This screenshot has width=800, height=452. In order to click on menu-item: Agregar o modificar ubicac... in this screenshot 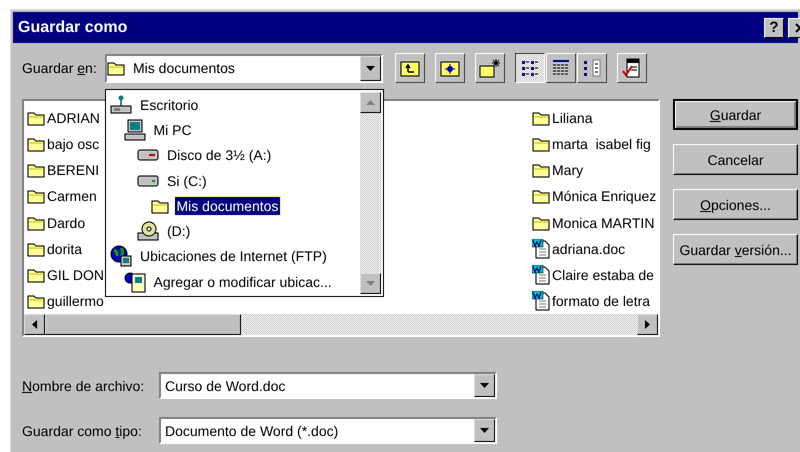, I will do `click(243, 281)`.